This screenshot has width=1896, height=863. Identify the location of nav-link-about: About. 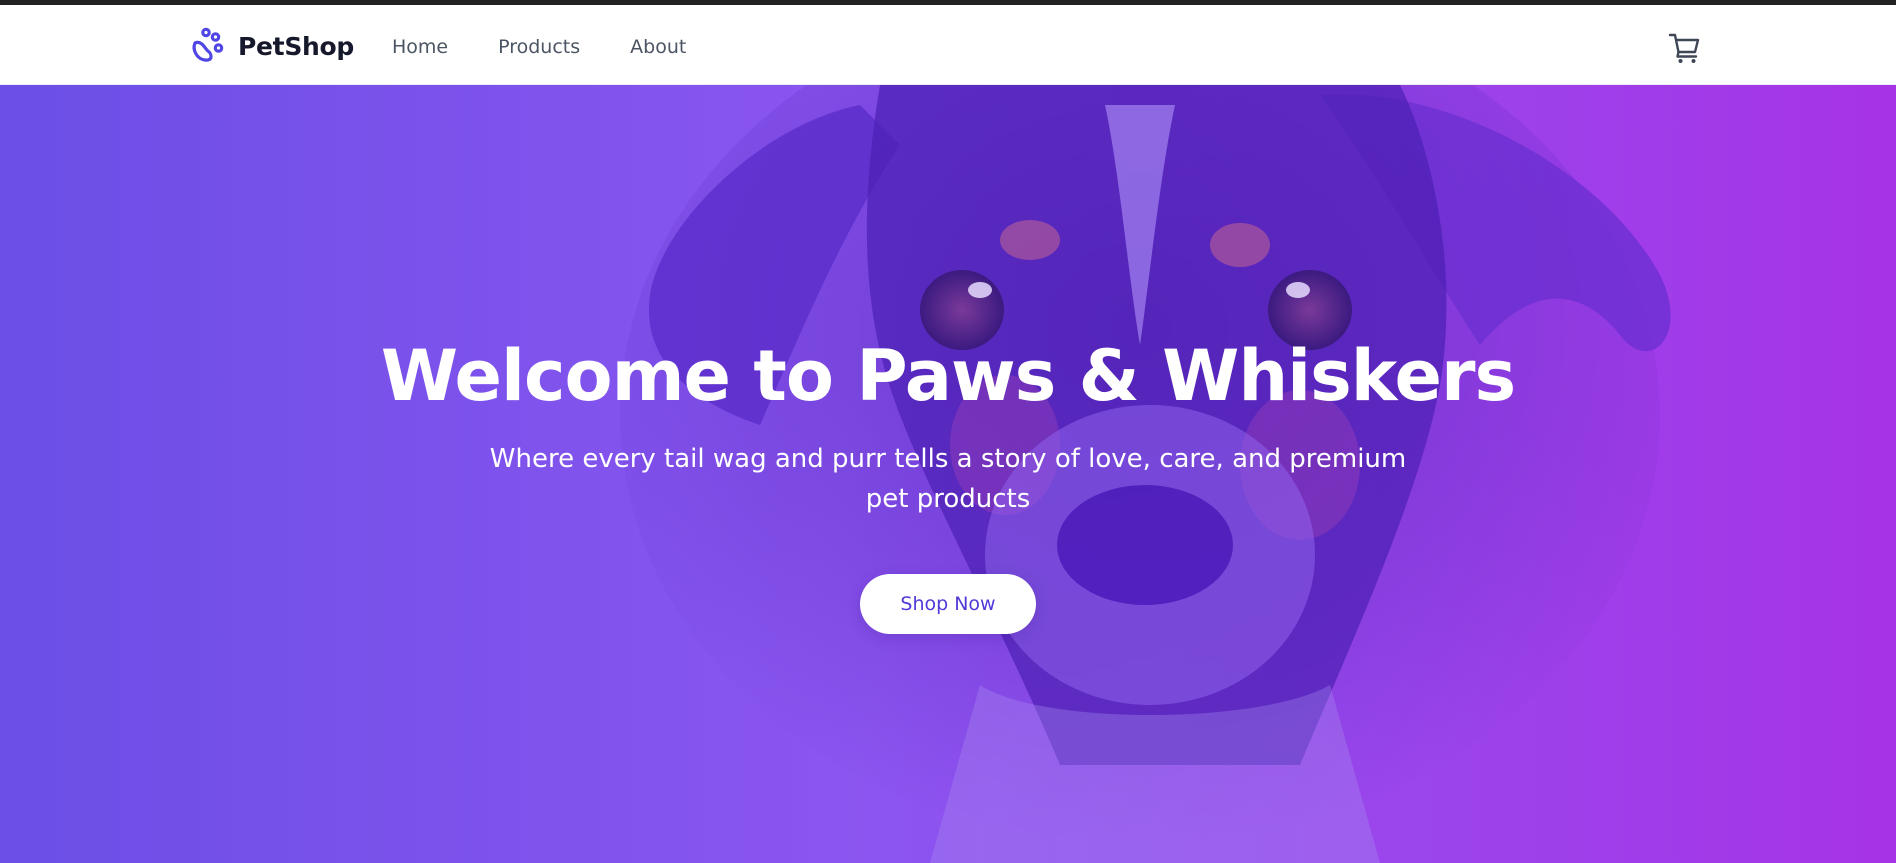
(658, 47).